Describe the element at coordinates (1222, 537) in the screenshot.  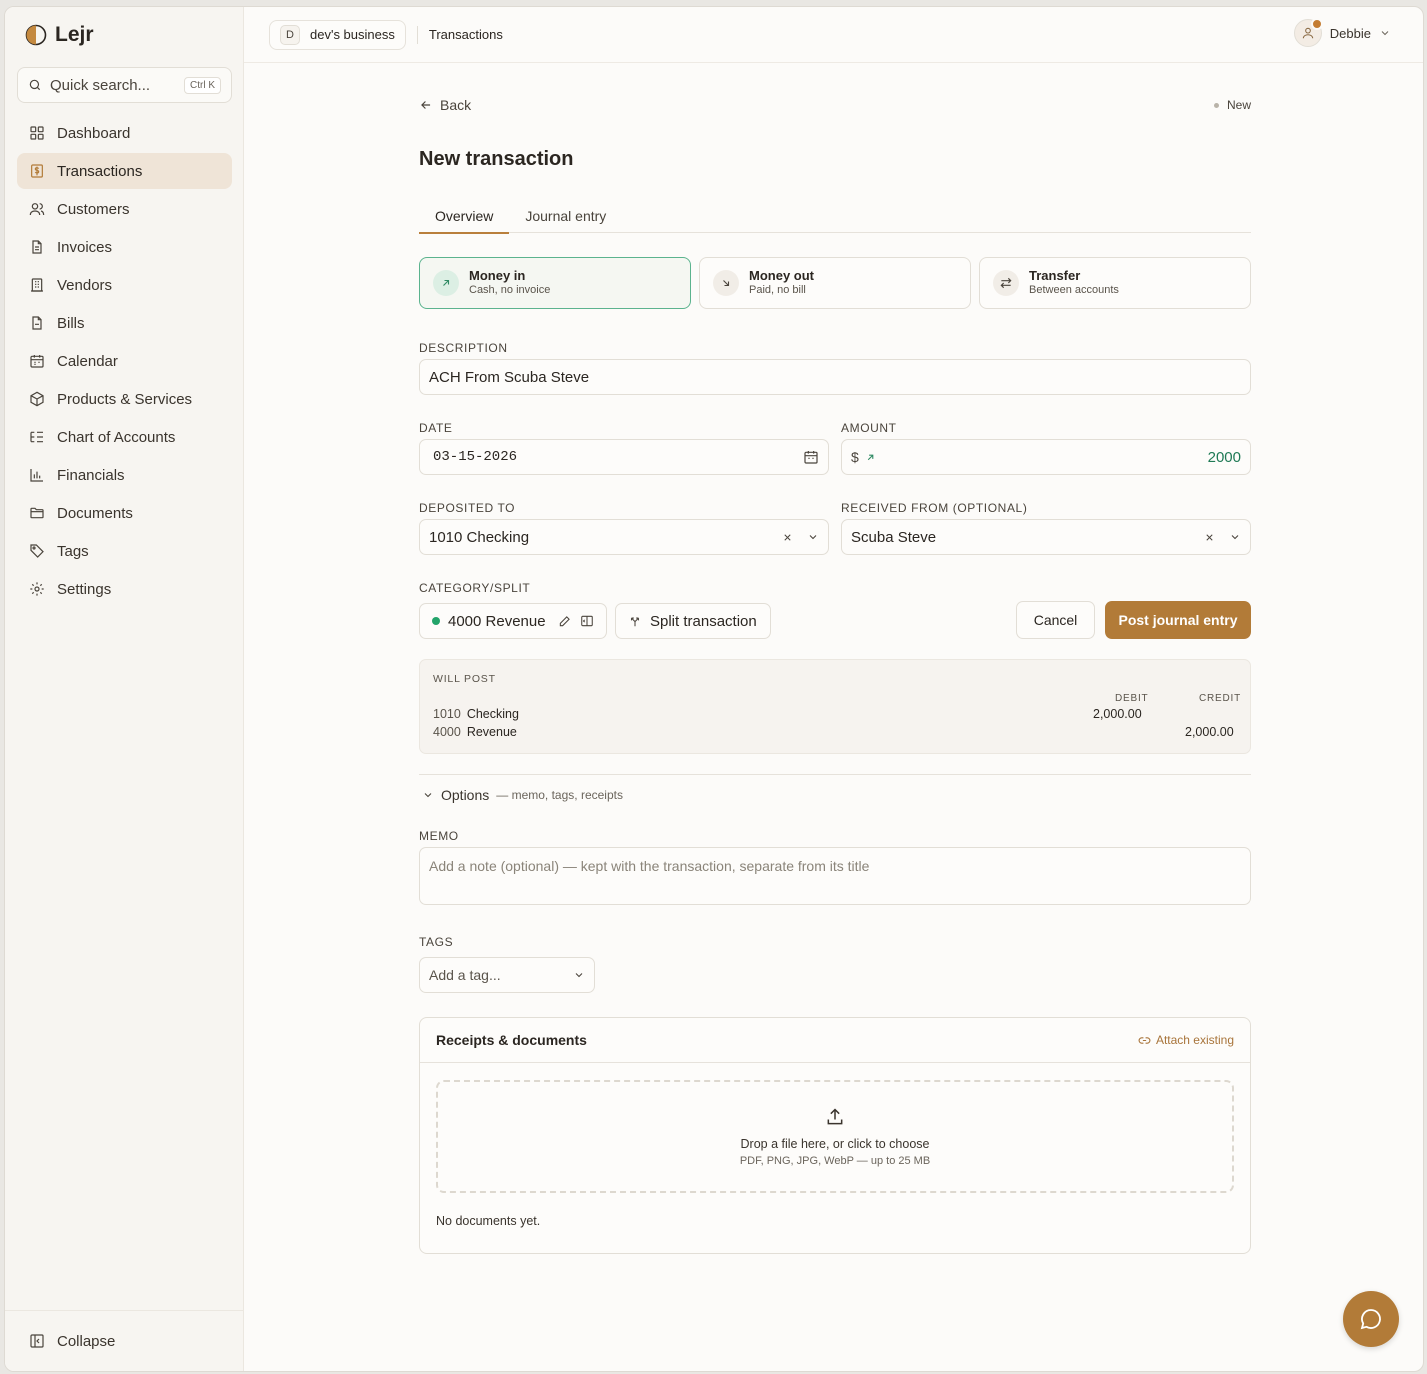
I see `received-from-actions` at that location.